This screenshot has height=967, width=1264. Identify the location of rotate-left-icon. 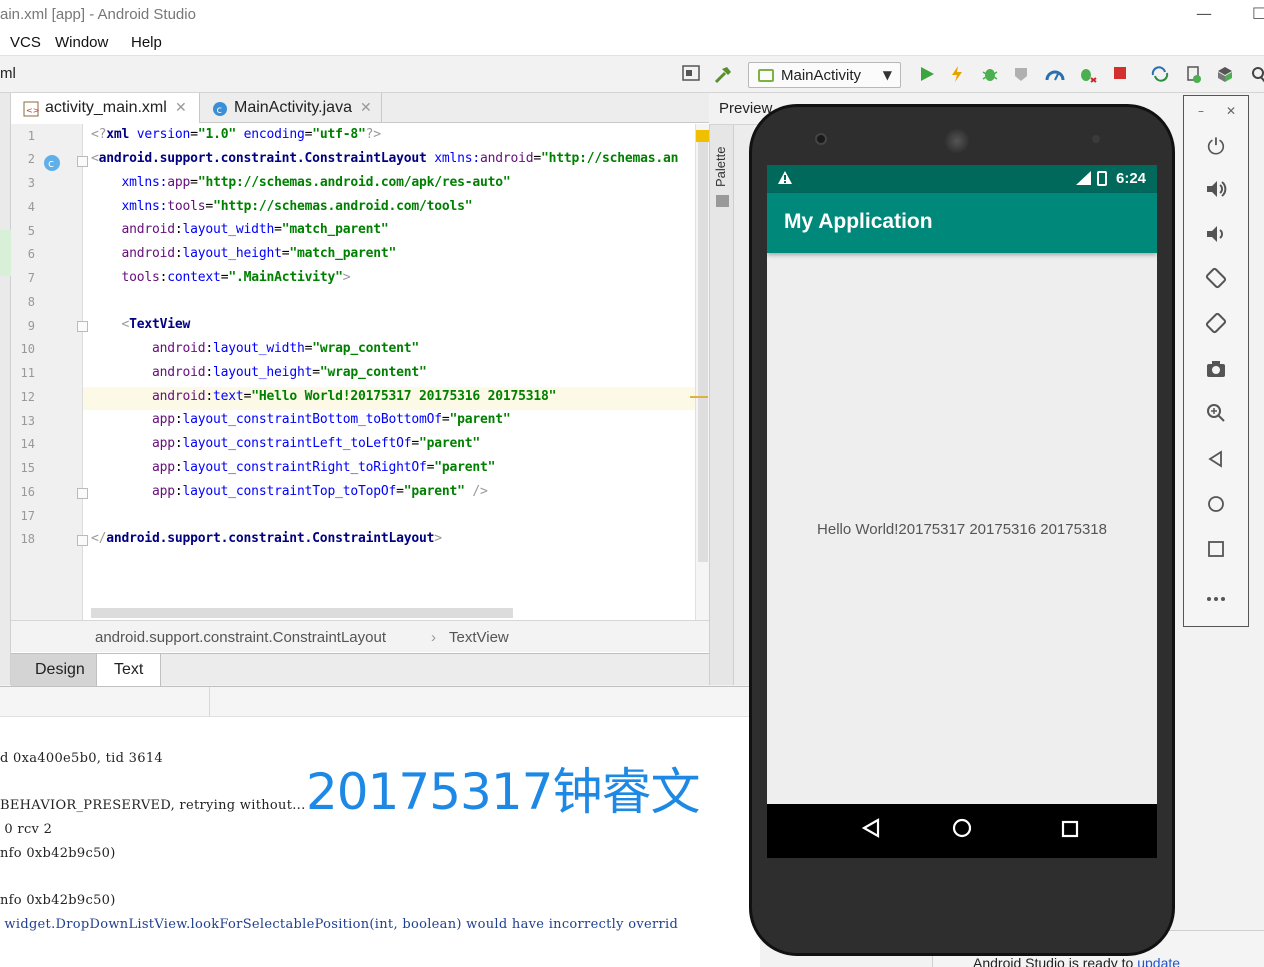
(1216, 283).